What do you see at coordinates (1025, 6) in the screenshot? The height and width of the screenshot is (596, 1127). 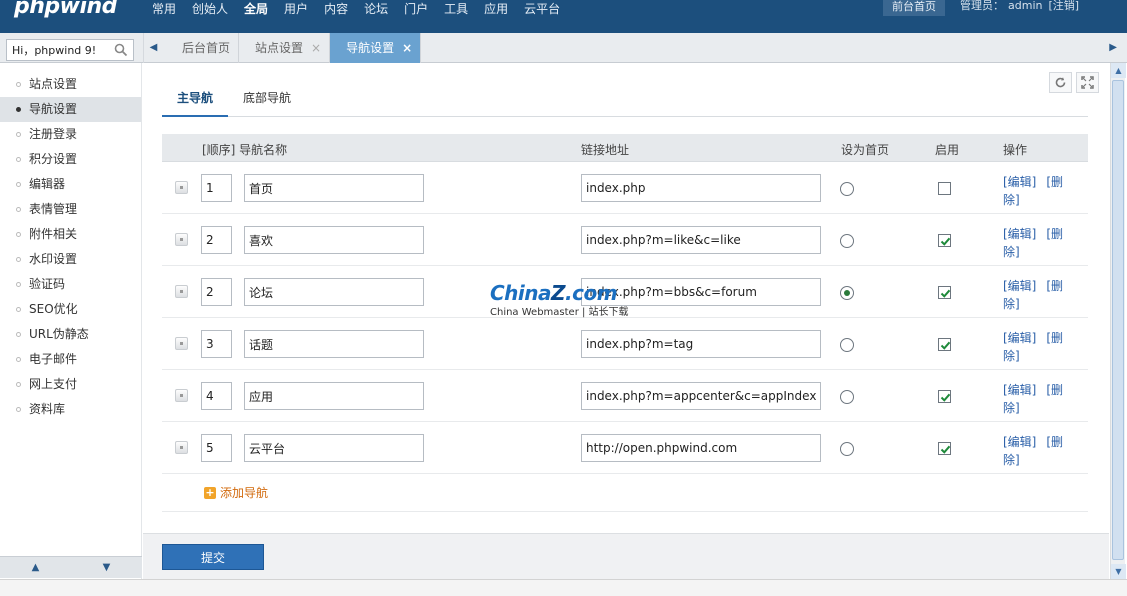 I see `admin-user-link: admin` at bounding box center [1025, 6].